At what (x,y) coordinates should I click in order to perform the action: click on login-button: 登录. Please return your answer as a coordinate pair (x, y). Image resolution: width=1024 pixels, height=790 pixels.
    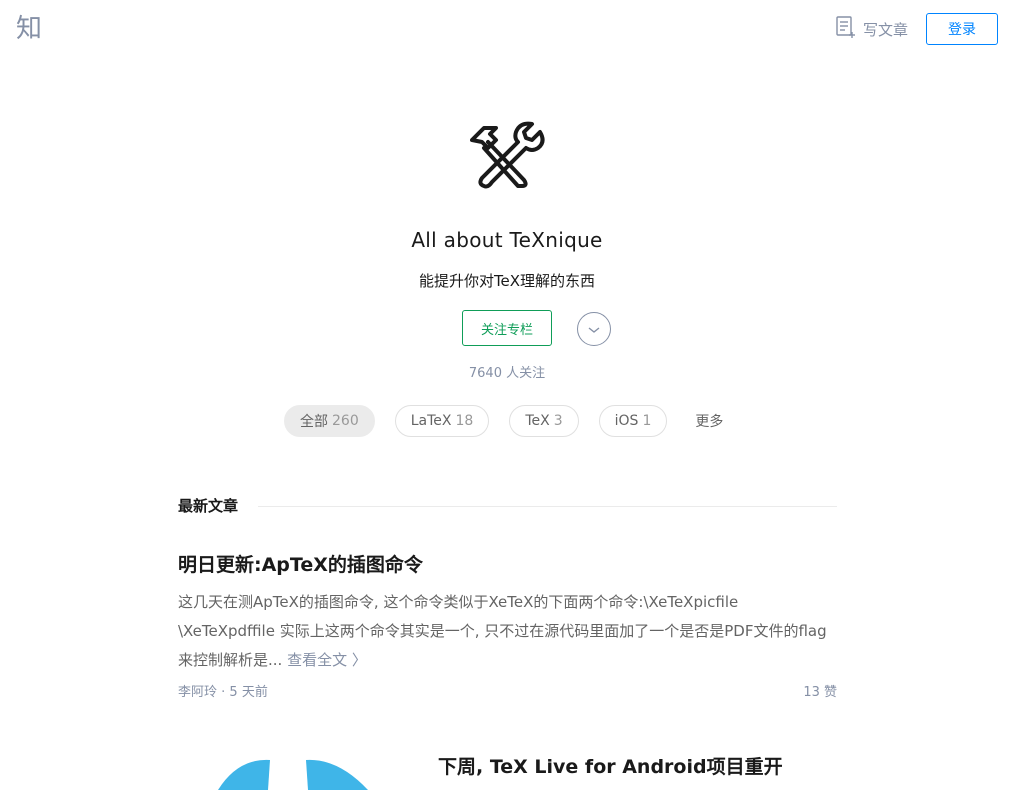
    Looking at the image, I should click on (962, 29).